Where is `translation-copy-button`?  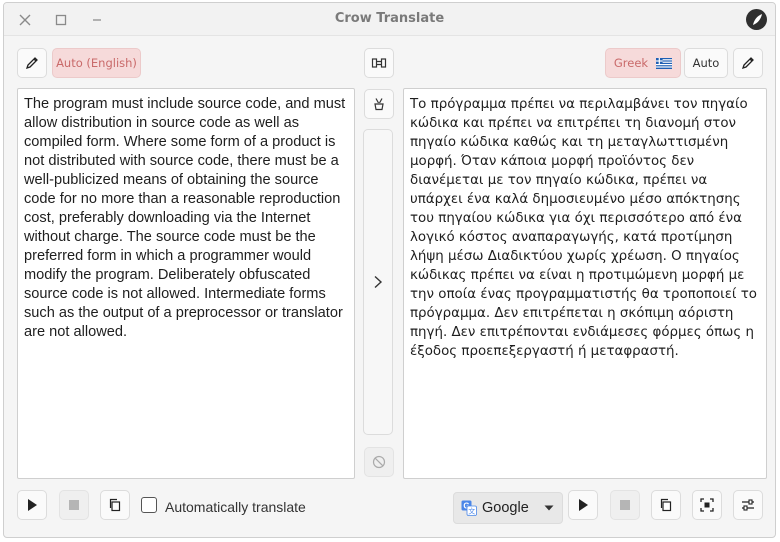
translation-copy-button is located at coordinates (666, 505).